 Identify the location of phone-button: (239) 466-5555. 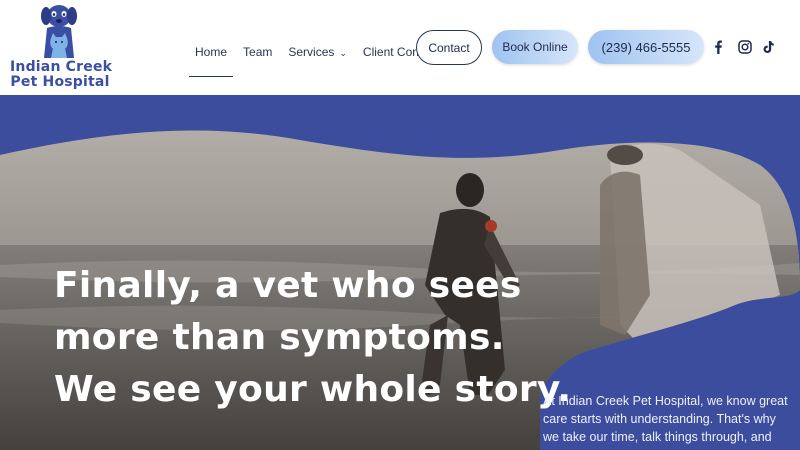
(646, 47).